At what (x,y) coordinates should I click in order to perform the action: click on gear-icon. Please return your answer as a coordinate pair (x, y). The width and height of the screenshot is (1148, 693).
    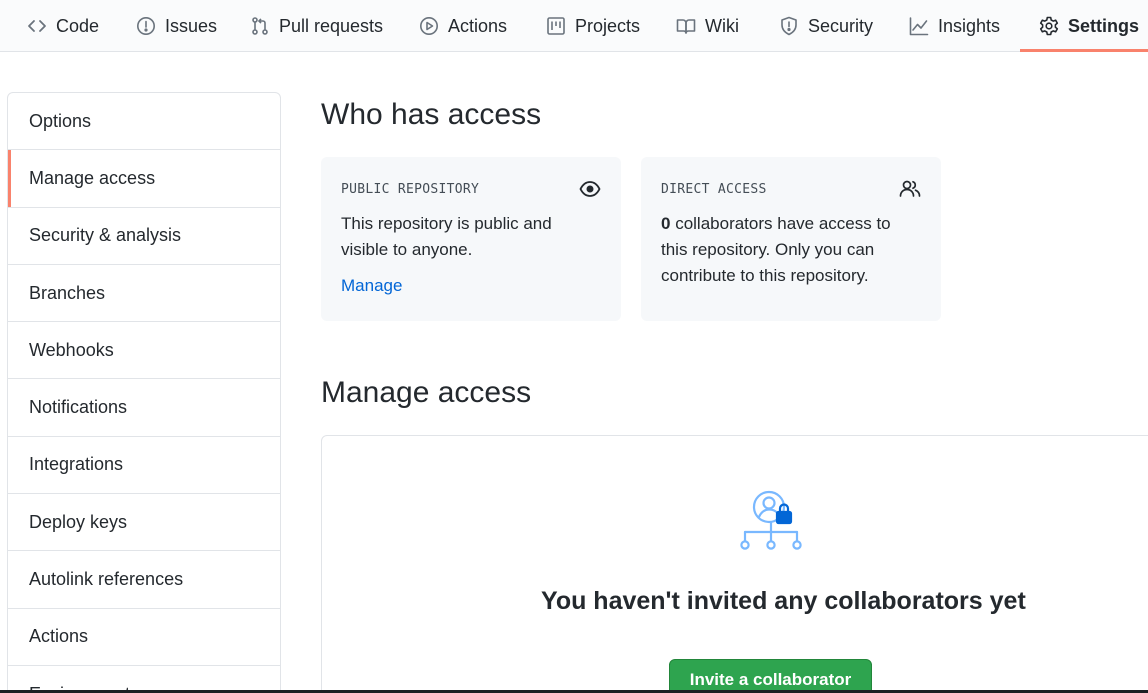
    Looking at the image, I should click on (1049, 26).